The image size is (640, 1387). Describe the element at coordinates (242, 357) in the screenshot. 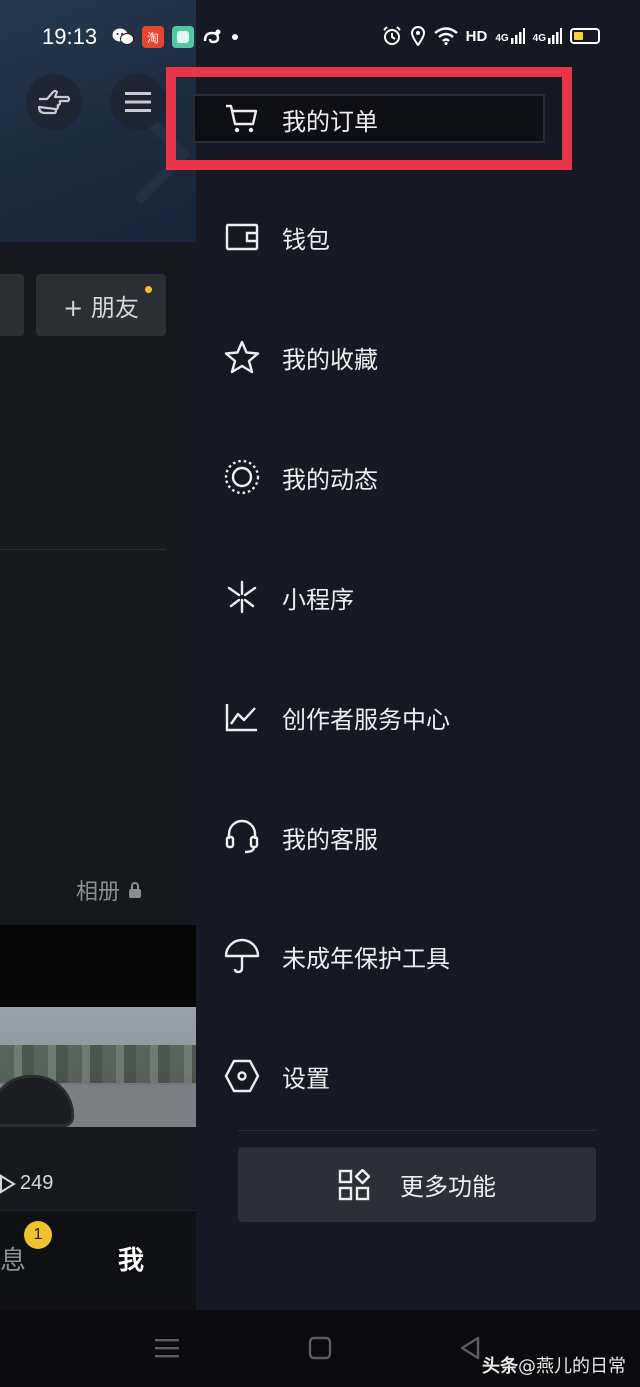

I see `star-icon` at that location.